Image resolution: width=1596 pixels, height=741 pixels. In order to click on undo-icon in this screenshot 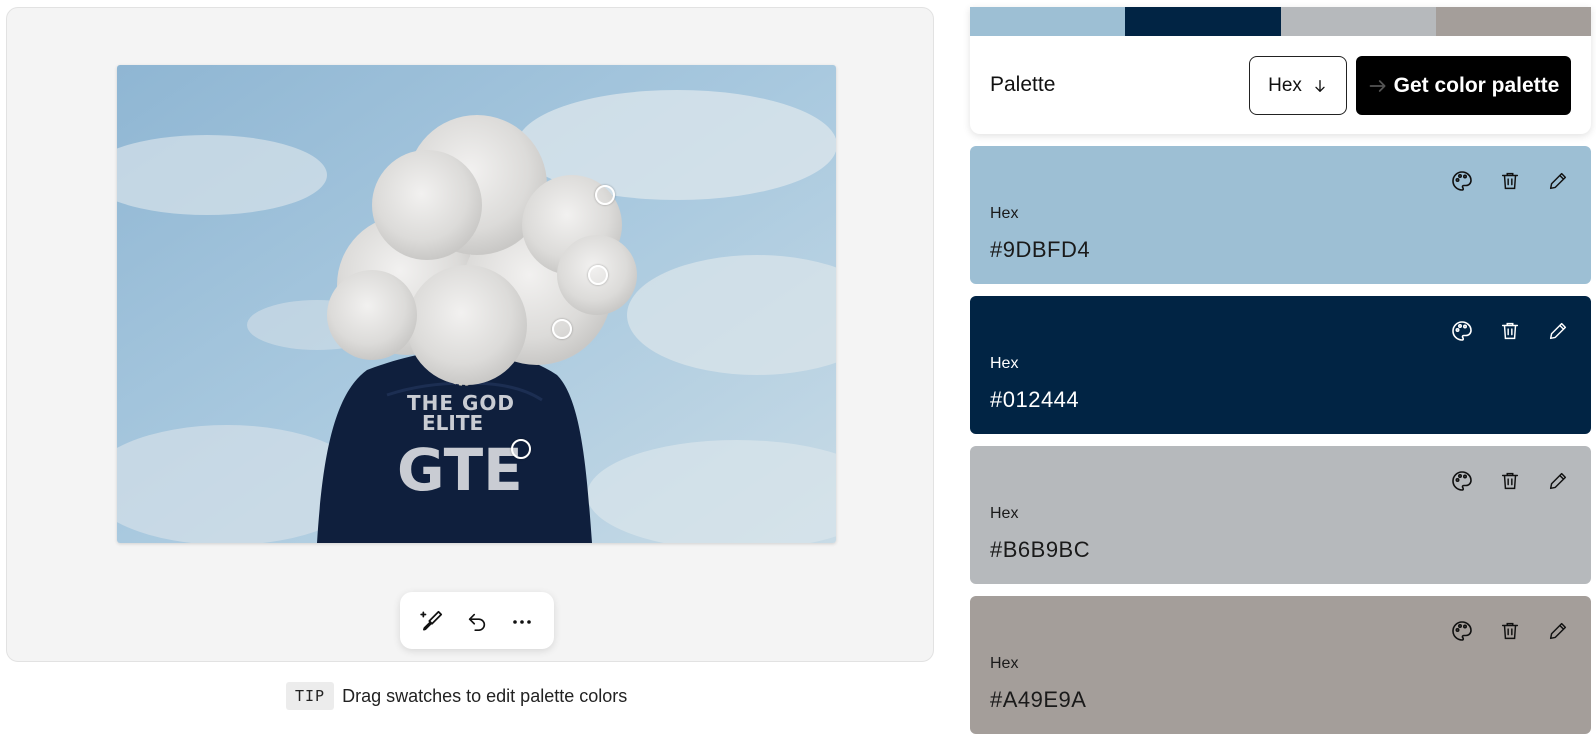, I will do `click(477, 622)`.